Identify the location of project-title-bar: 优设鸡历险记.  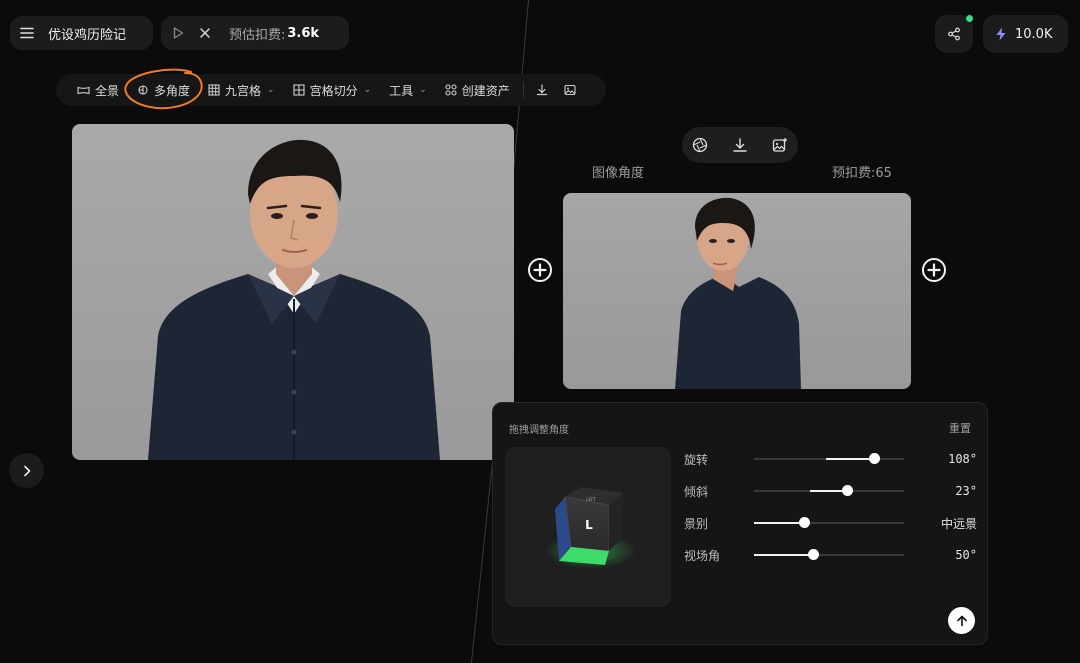
(81, 33).